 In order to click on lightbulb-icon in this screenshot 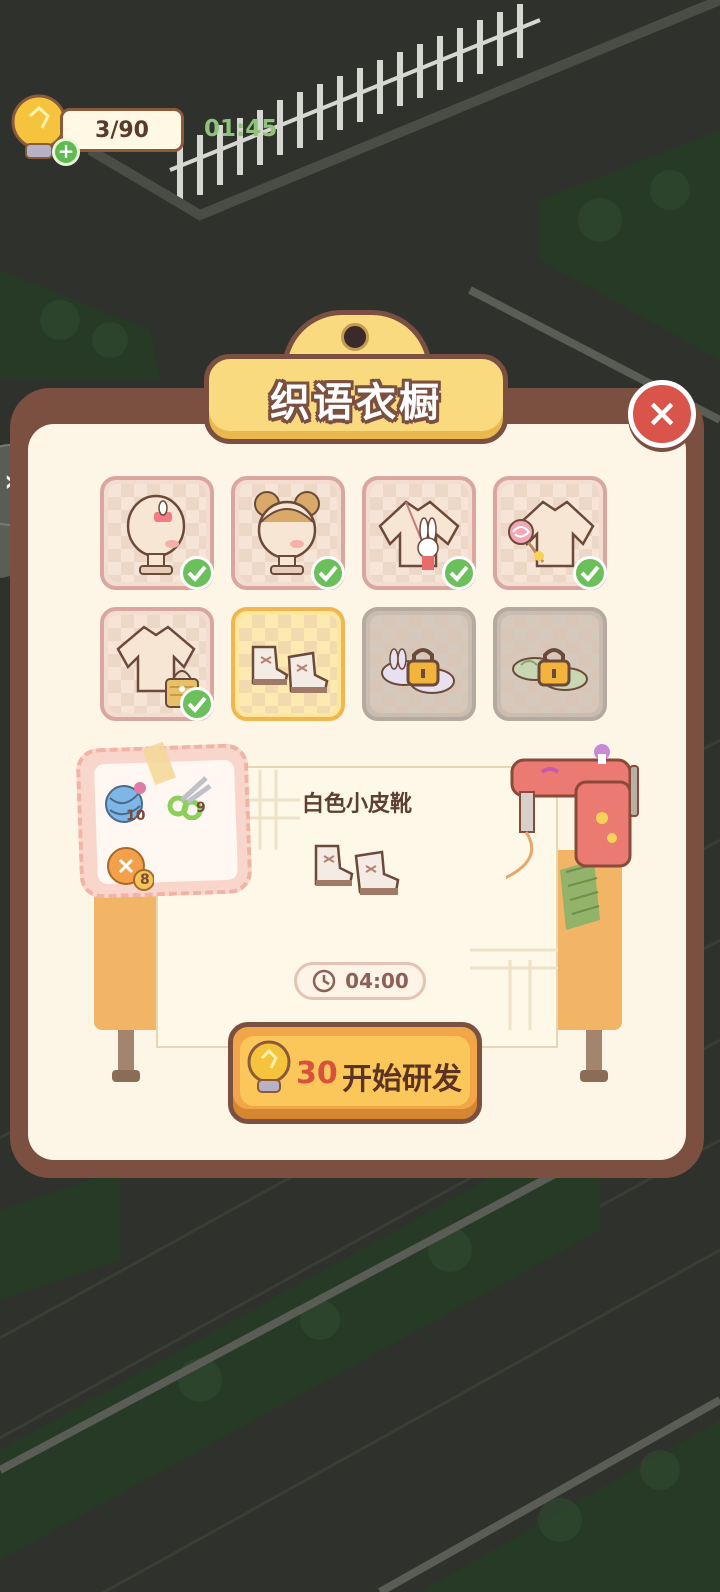, I will do `click(269, 1066)`.